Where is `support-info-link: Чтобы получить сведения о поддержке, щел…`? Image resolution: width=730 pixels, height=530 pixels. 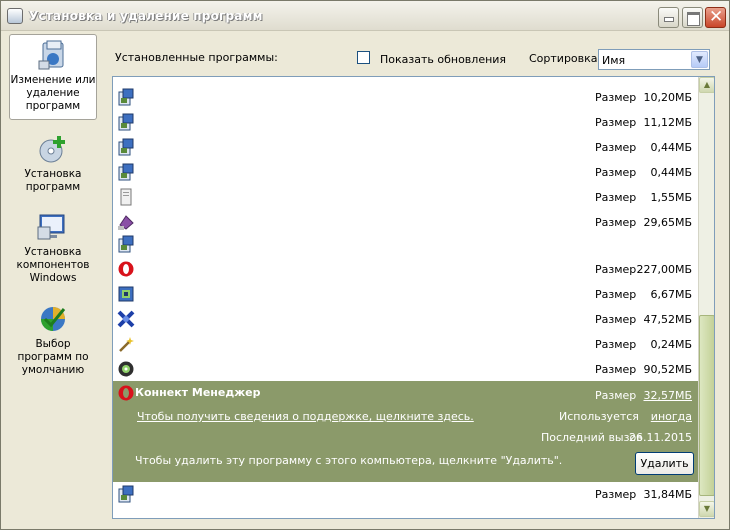 support-info-link: Чтобы получить сведения о поддержке, щел… is located at coordinates (305, 416).